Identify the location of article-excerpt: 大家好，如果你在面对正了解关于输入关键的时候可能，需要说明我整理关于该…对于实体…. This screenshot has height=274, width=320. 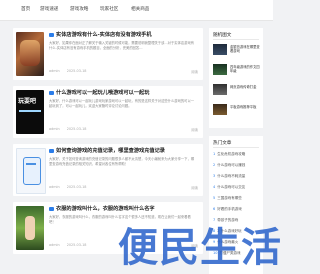
(122, 45).